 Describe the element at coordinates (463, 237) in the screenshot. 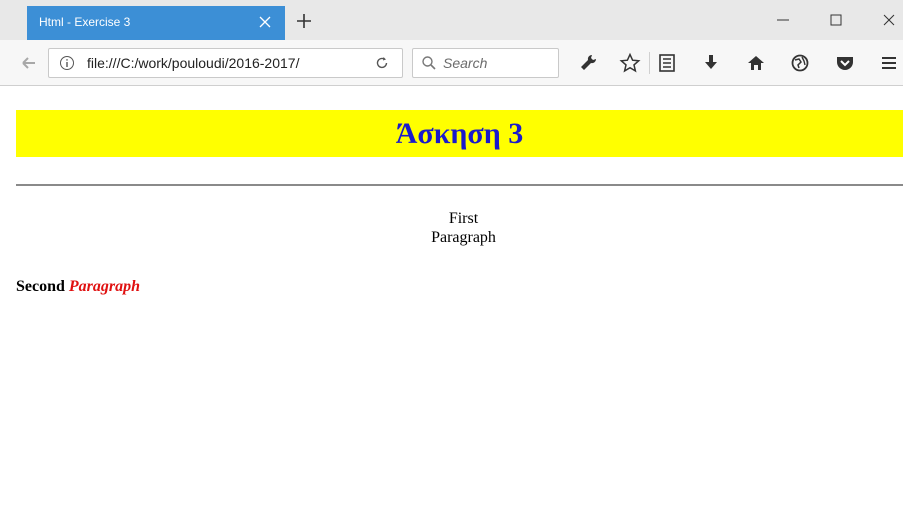

I see `first-paragraph-line2: Paragraph` at that location.